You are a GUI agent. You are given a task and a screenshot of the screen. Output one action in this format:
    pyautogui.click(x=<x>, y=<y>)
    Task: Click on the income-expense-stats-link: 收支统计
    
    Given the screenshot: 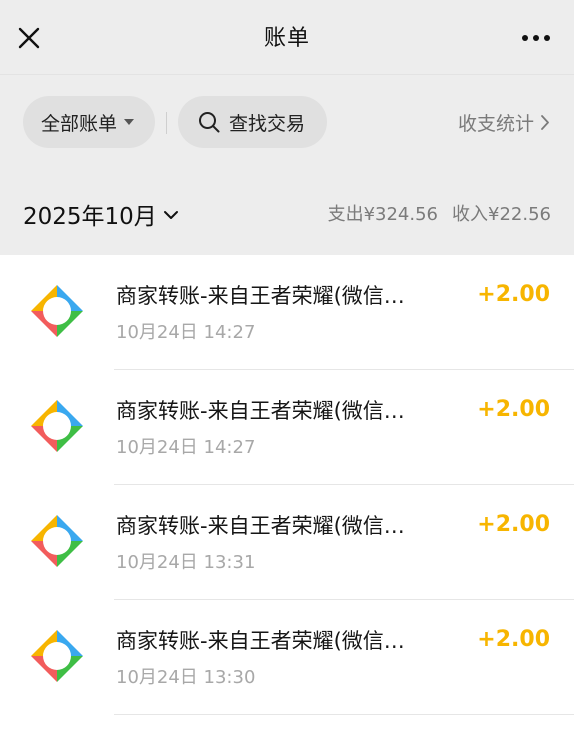 What is the action you would take?
    pyautogui.click(x=504, y=122)
    